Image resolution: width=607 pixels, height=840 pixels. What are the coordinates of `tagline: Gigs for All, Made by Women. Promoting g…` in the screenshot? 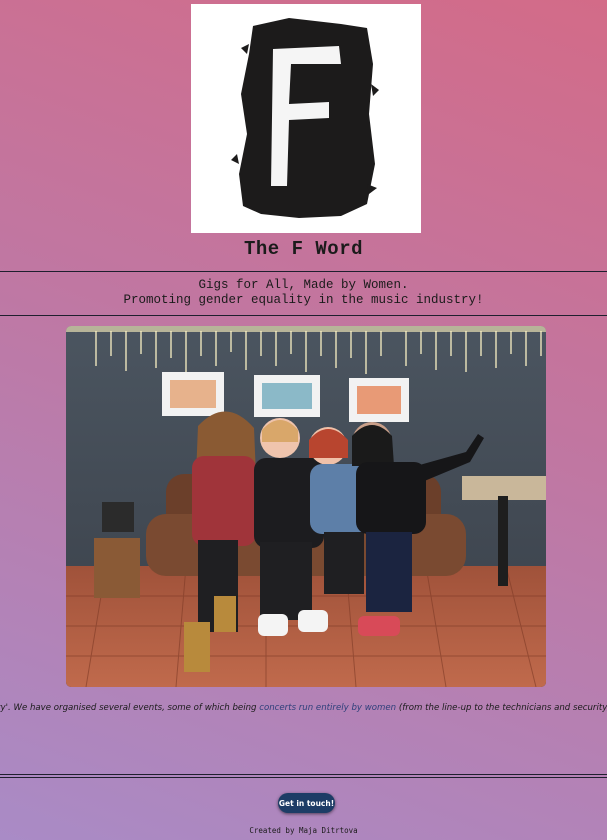 It's located at (303, 293).